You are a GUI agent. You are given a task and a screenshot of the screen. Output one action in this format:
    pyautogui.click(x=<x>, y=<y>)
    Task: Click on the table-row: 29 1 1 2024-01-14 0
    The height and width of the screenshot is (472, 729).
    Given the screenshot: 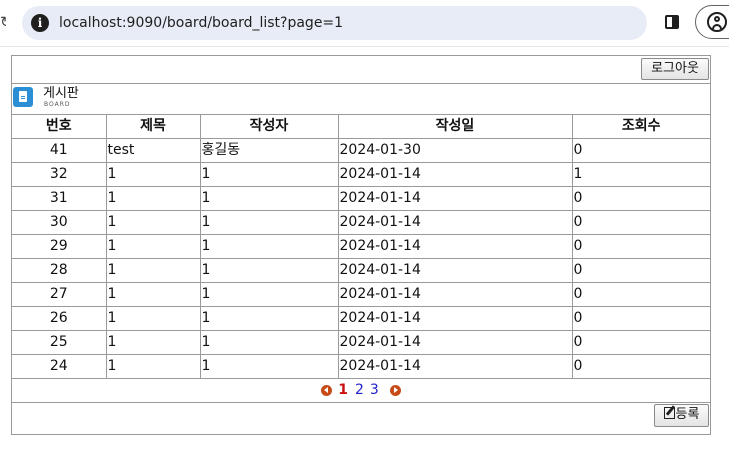 What is the action you would take?
    pyautogui.click(x=361, y=246)
    